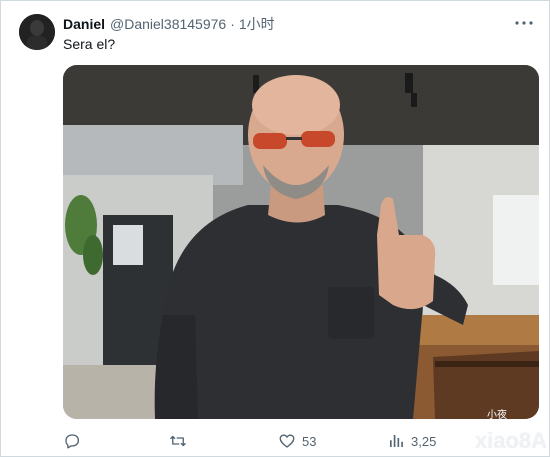  What do you see at coordinates (396, 441) in the screenshot?
I see `views-icon` at bounding box center [396, 441].